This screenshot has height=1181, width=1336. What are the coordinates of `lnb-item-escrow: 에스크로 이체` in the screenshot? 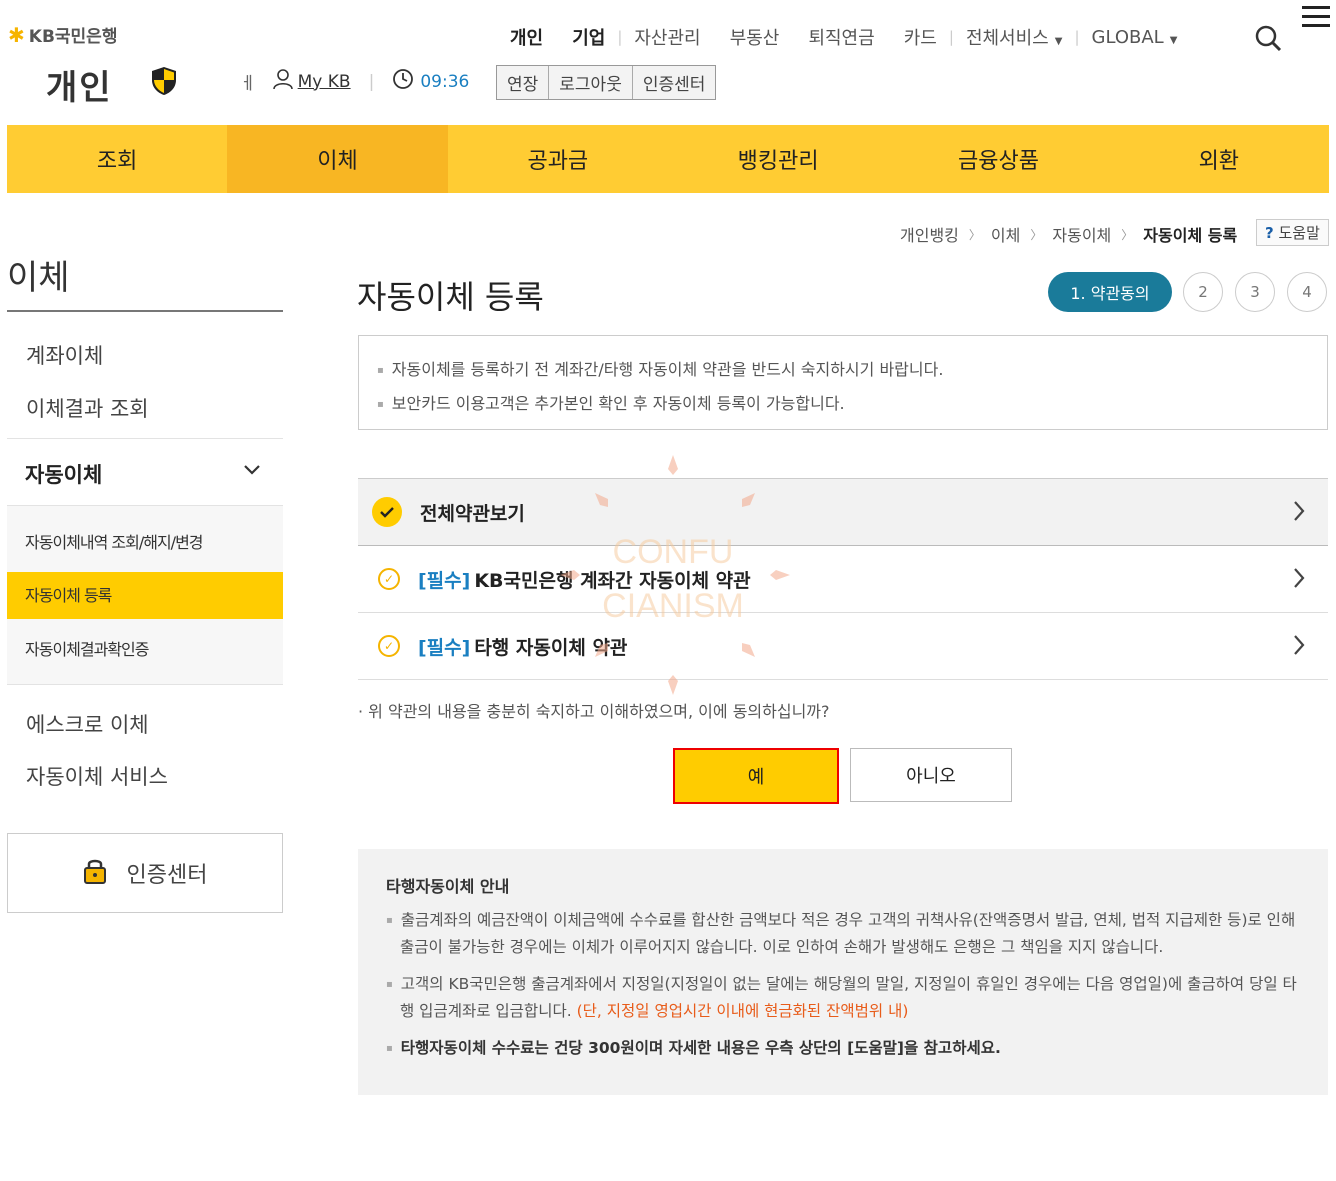 It's located at (87, 724).